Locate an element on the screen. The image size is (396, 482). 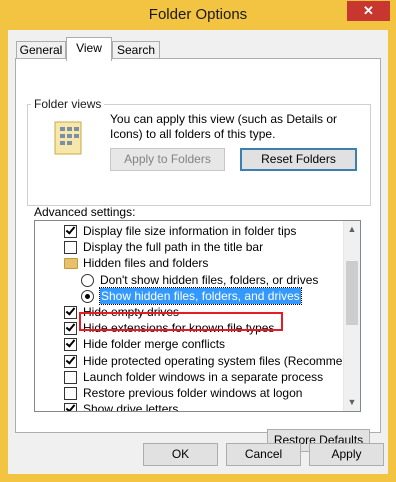
setting-label: Display the full path in the title bar is located at coordinates (173, 247).